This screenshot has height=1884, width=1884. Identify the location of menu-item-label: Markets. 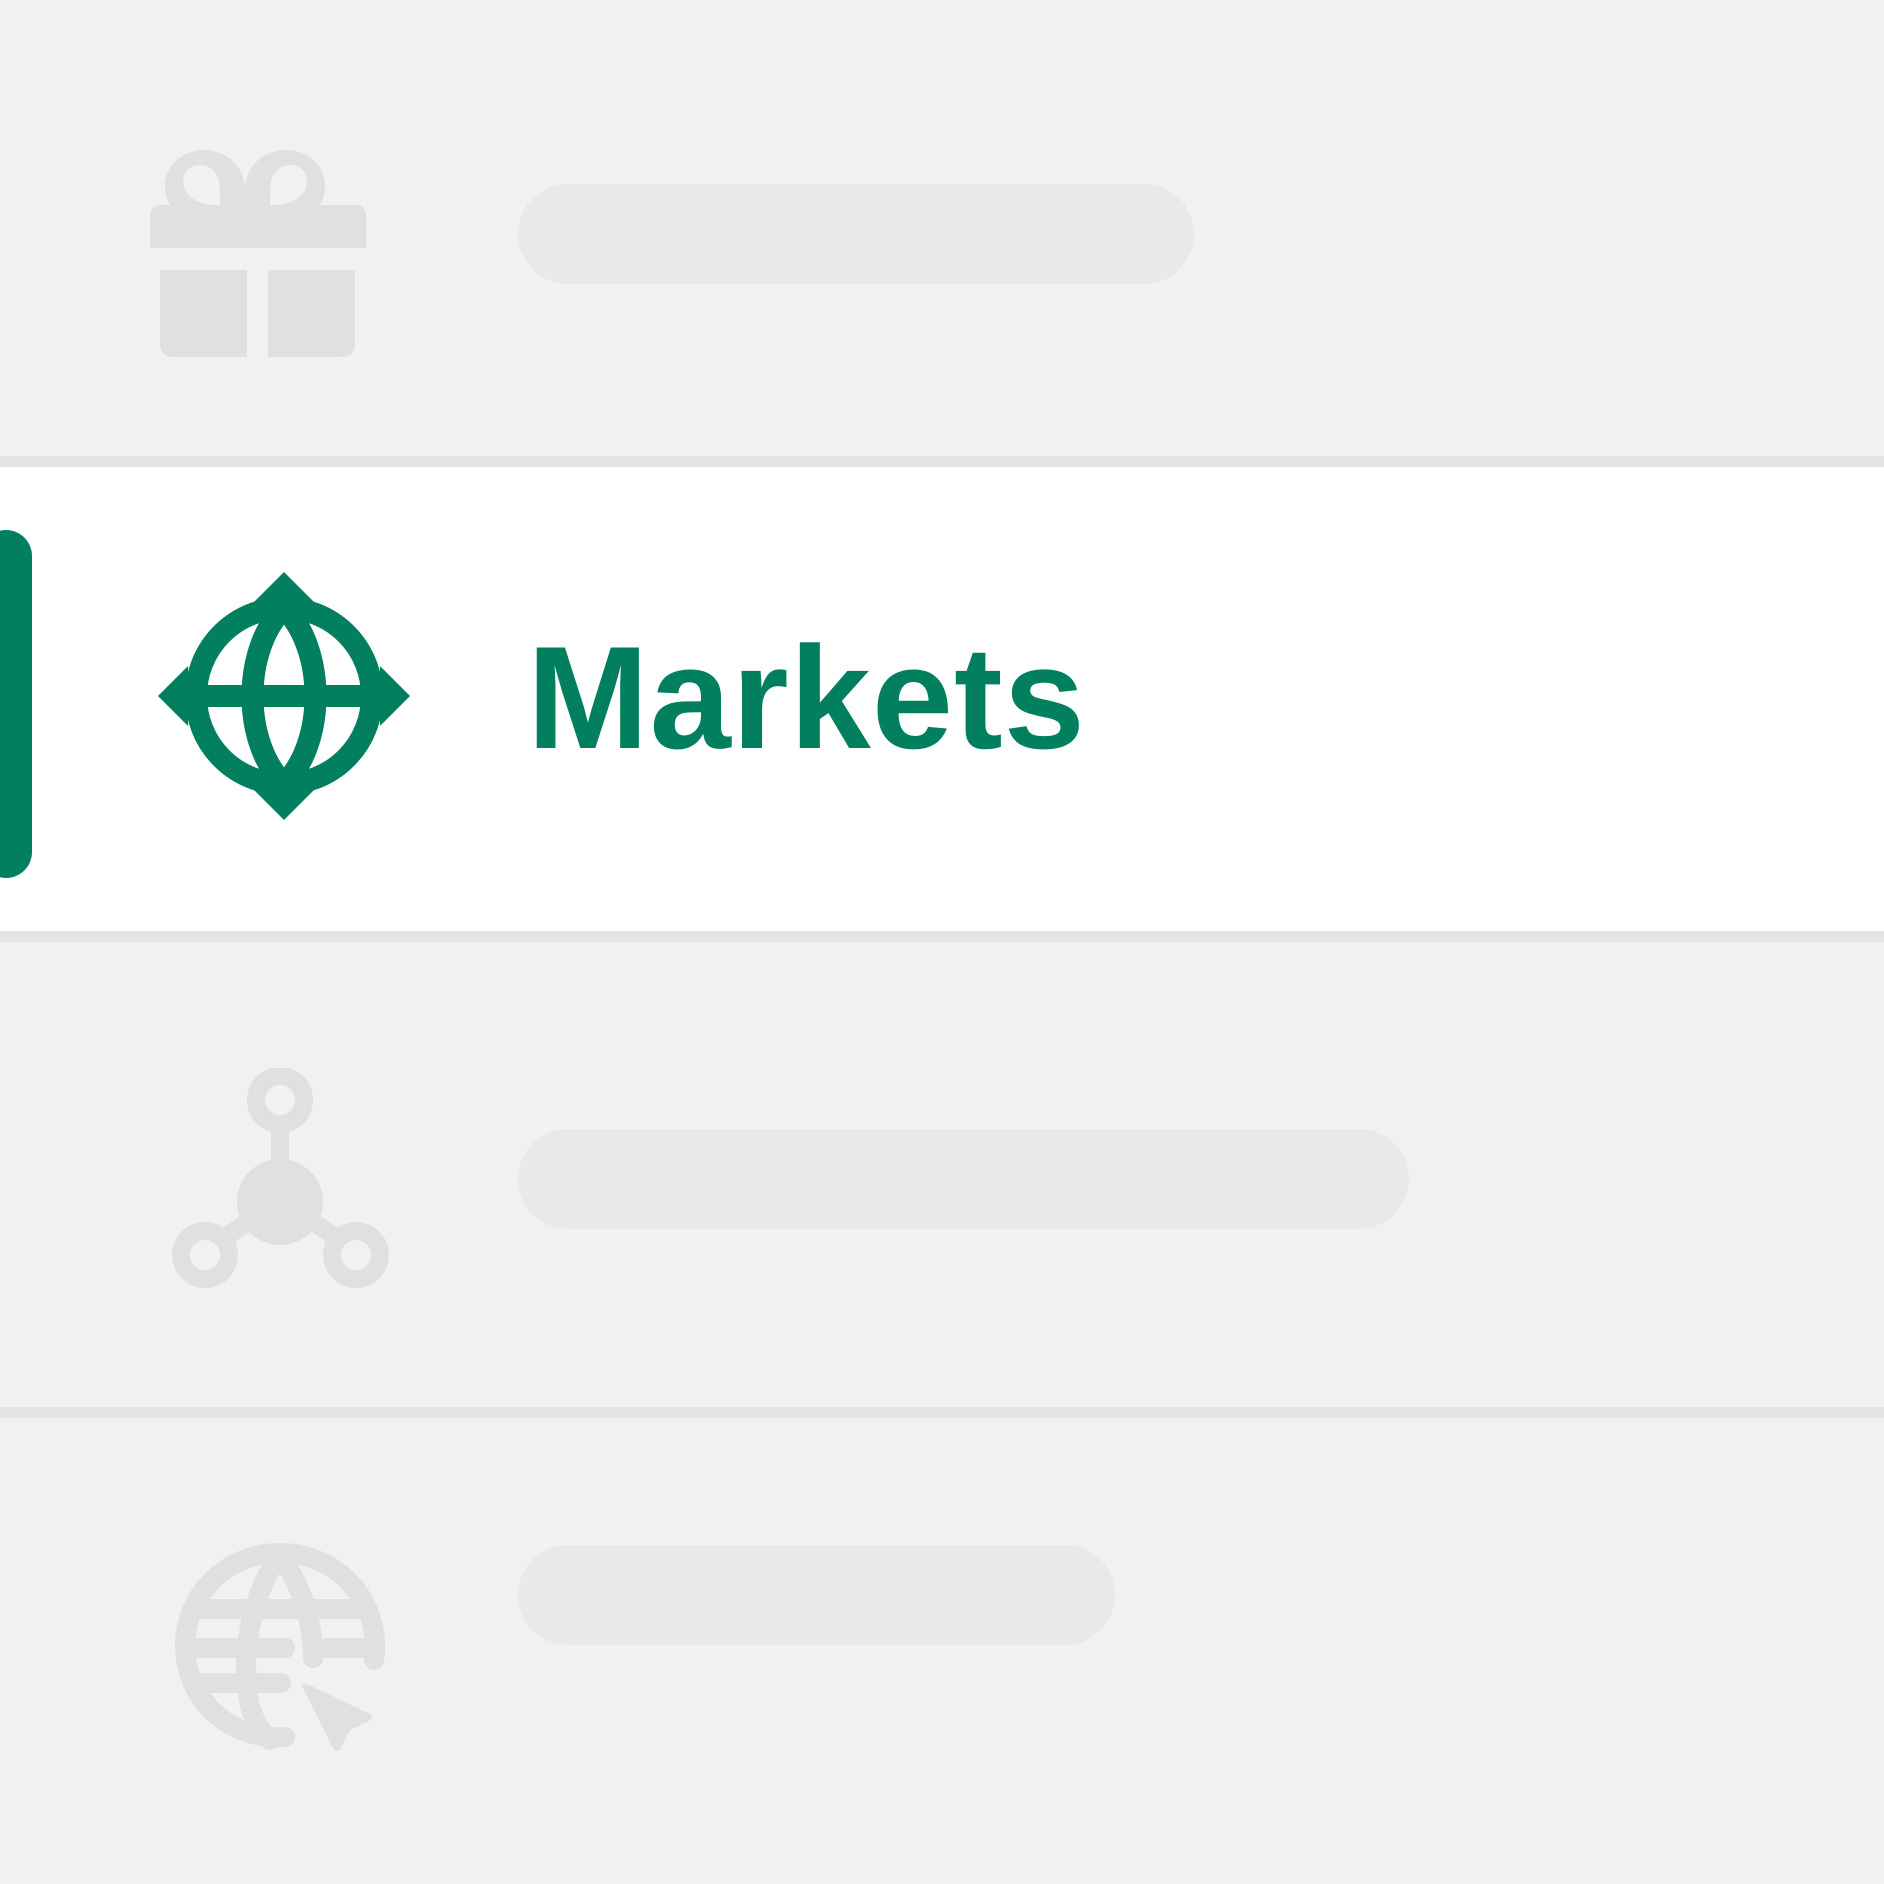
(806, 697).